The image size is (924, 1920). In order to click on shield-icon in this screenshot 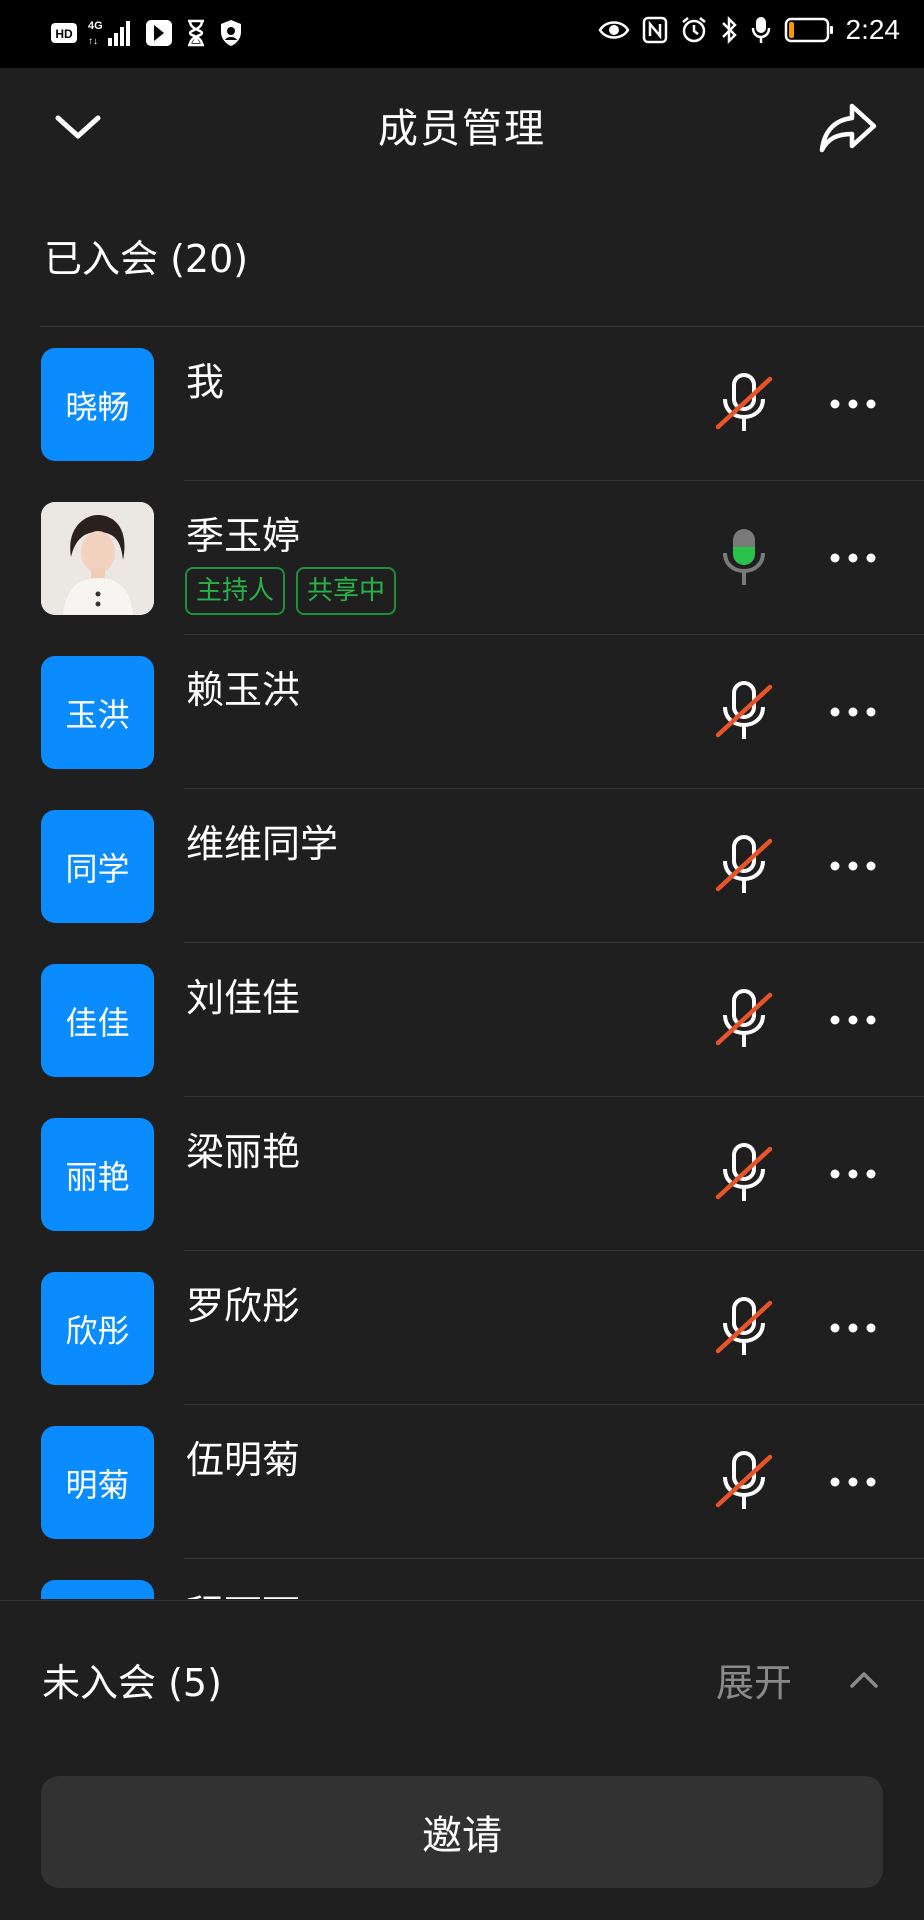, I will do `click(231, 33)`.